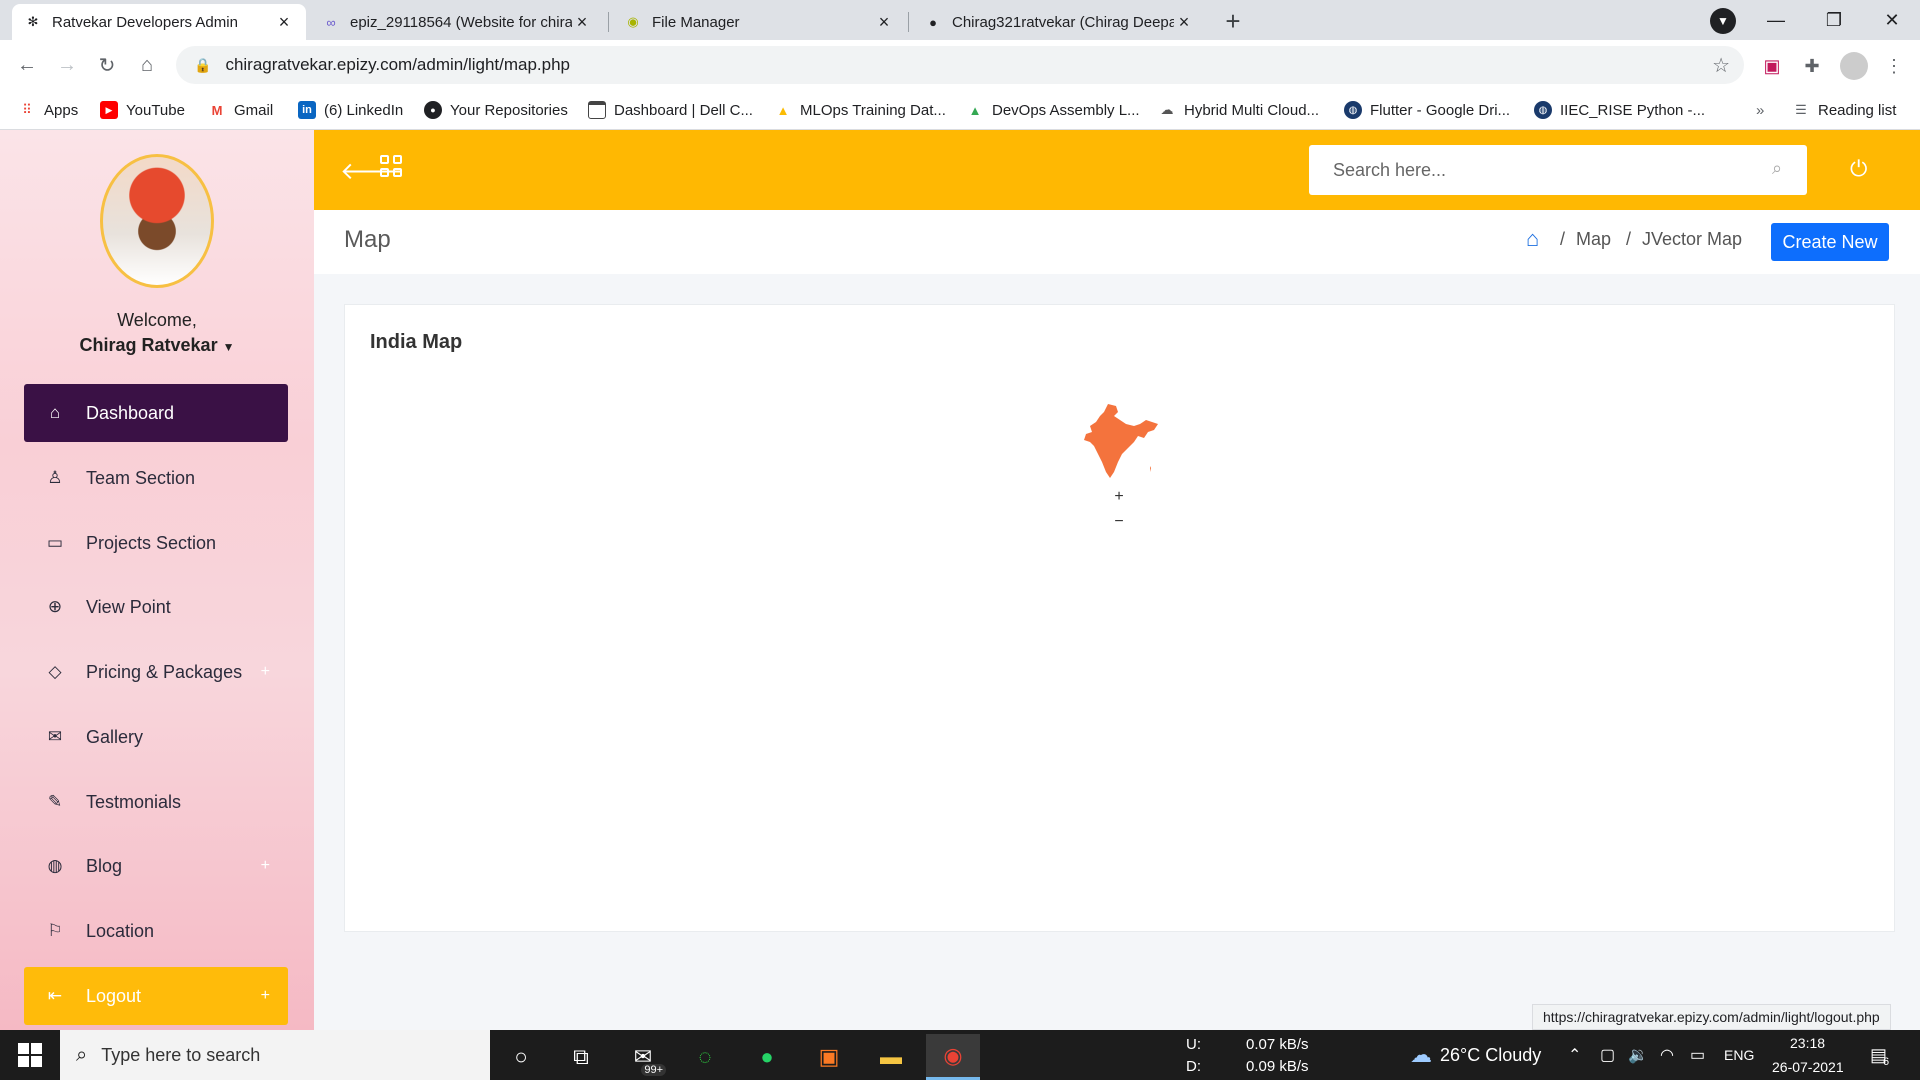  Describe the element at coordinates (1277, 1066) in the screenshot. I see `net-down-speed: 0.09 kB/s` at that location.